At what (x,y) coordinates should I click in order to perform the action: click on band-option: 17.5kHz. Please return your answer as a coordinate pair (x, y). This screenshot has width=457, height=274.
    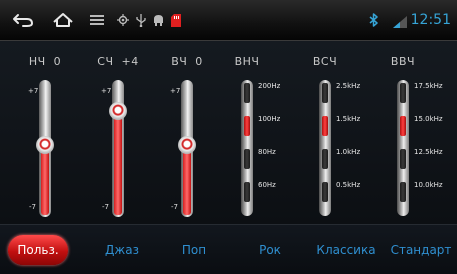
    Looking at the image, I should click on (428, 86).